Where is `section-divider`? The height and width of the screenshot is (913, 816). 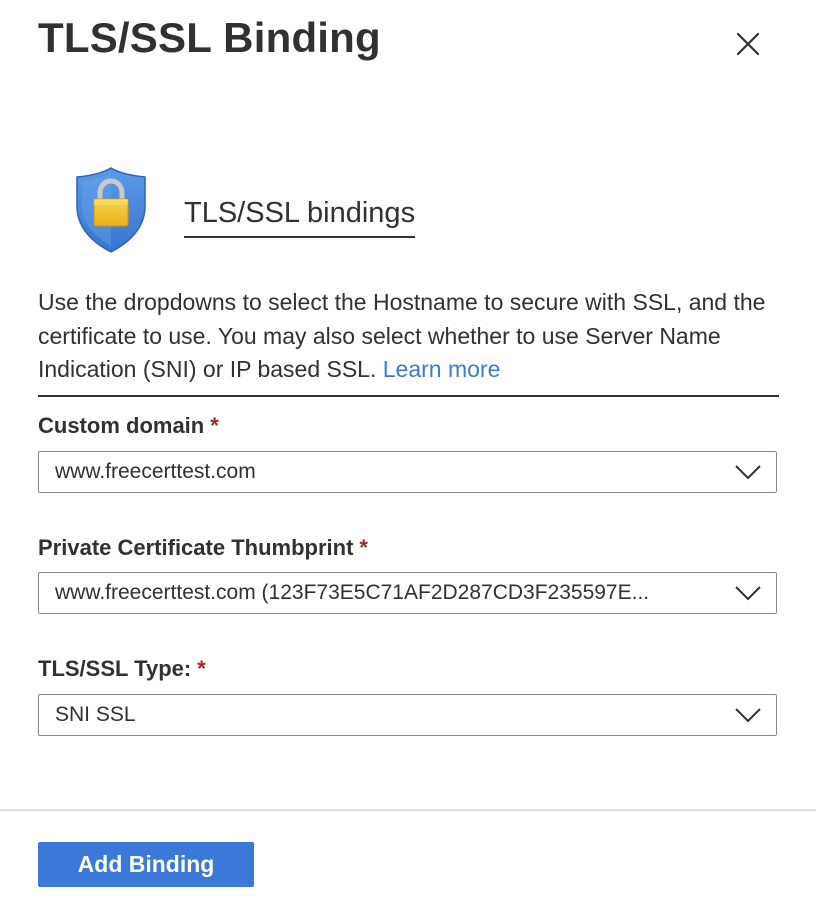
section-divider is located at coordinates (408, 396).